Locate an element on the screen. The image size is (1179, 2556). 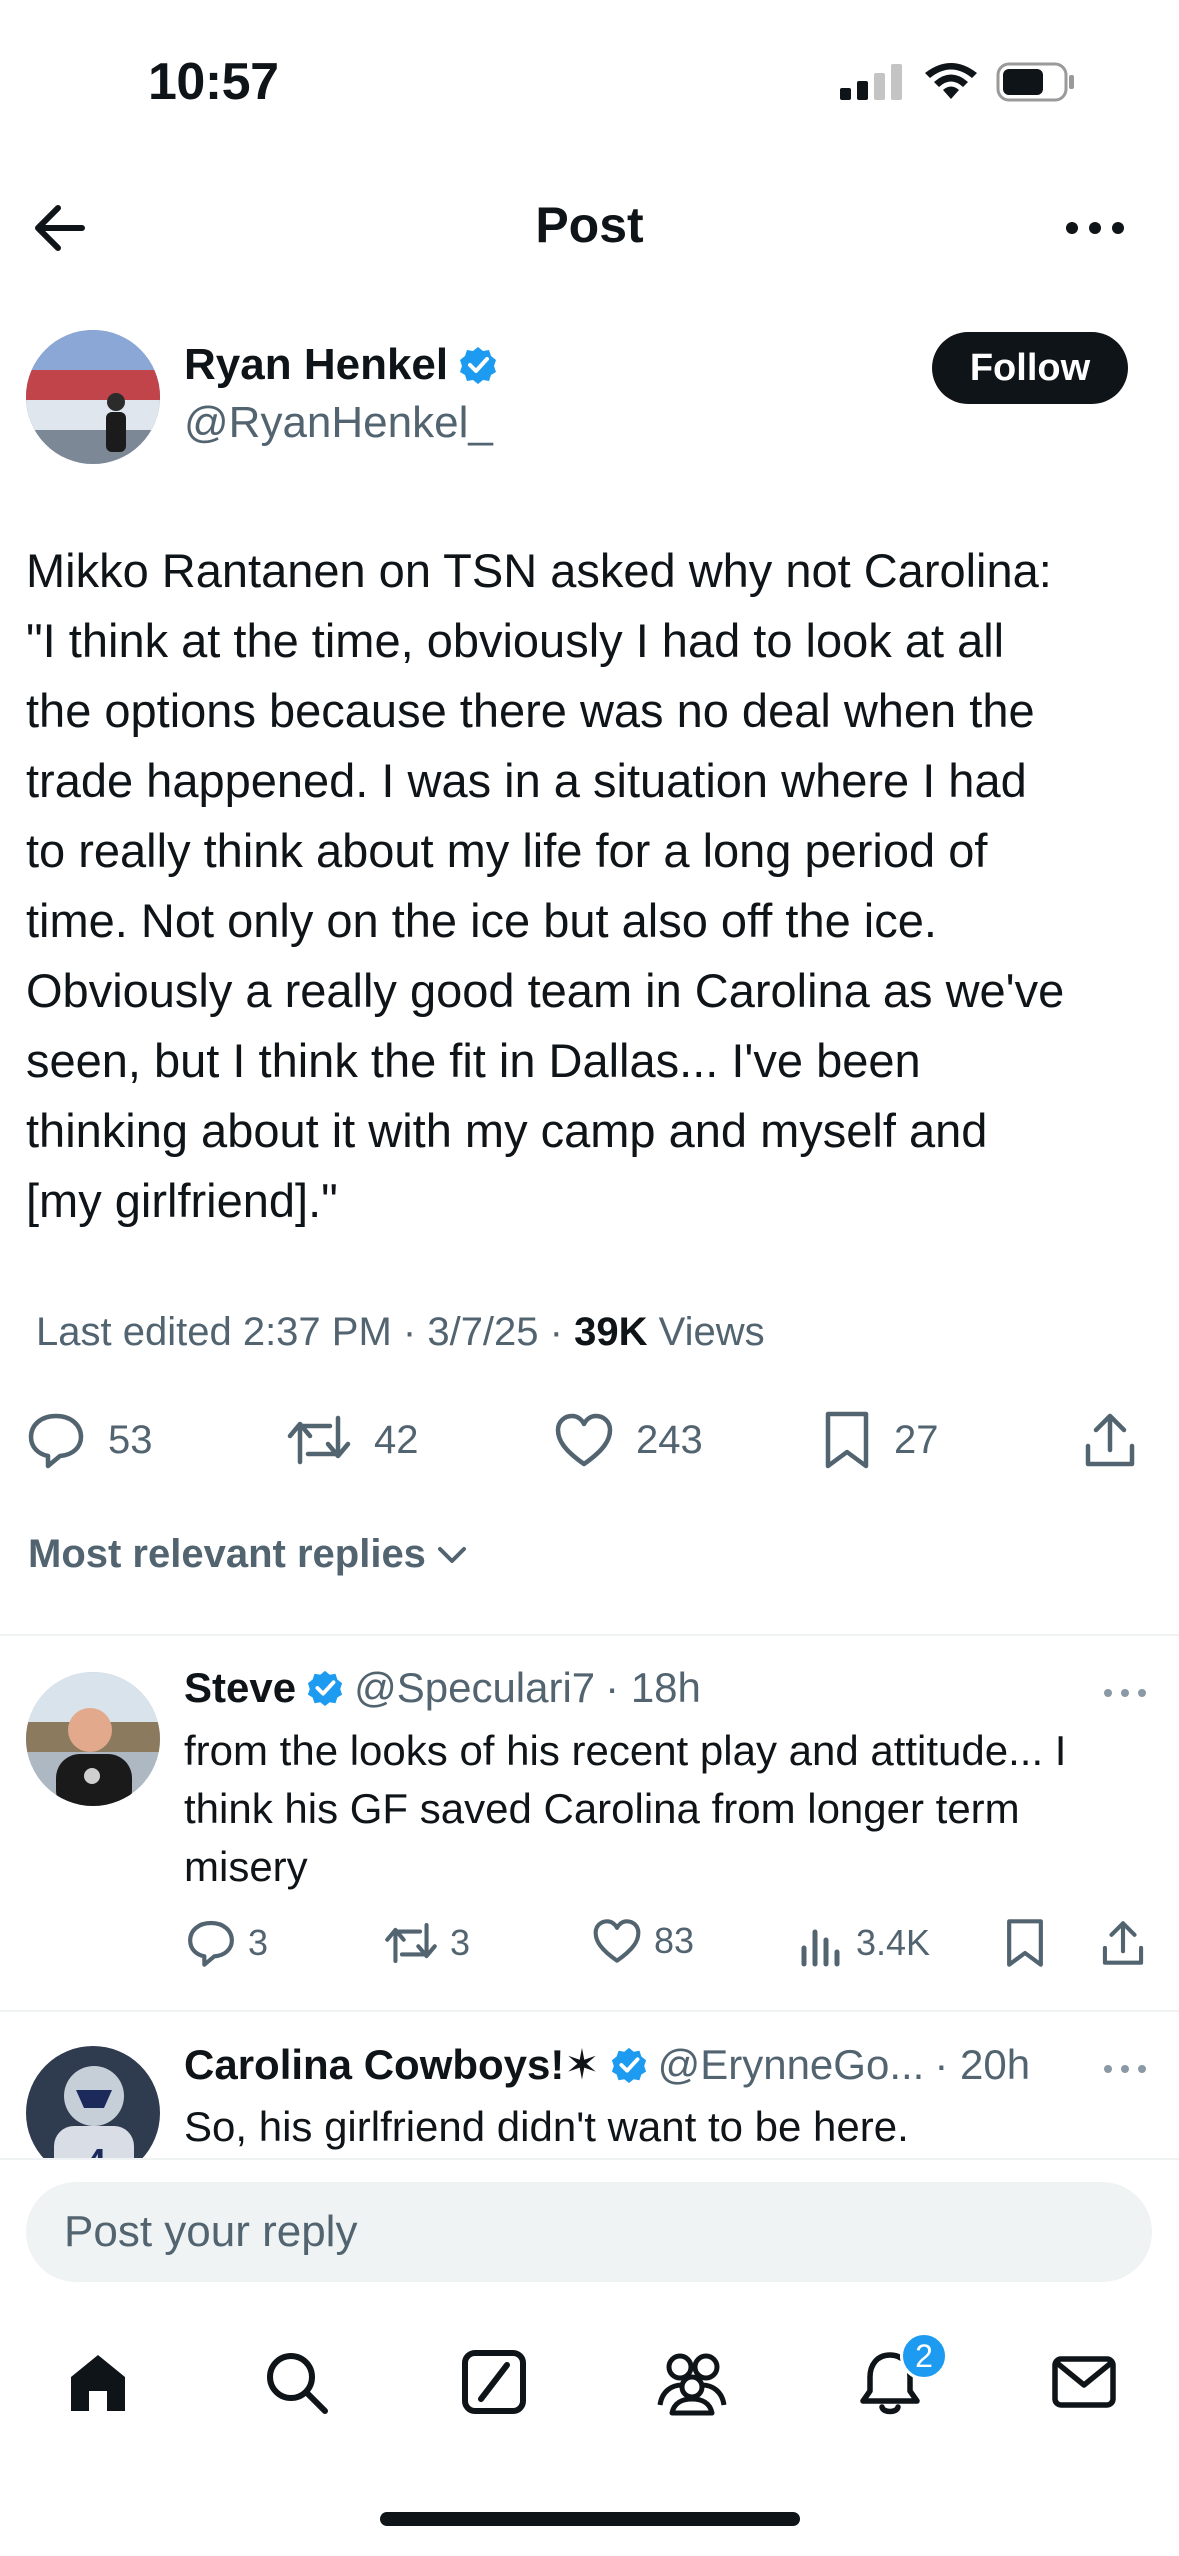
reply-avatar is located at coordinates (93, 1739).